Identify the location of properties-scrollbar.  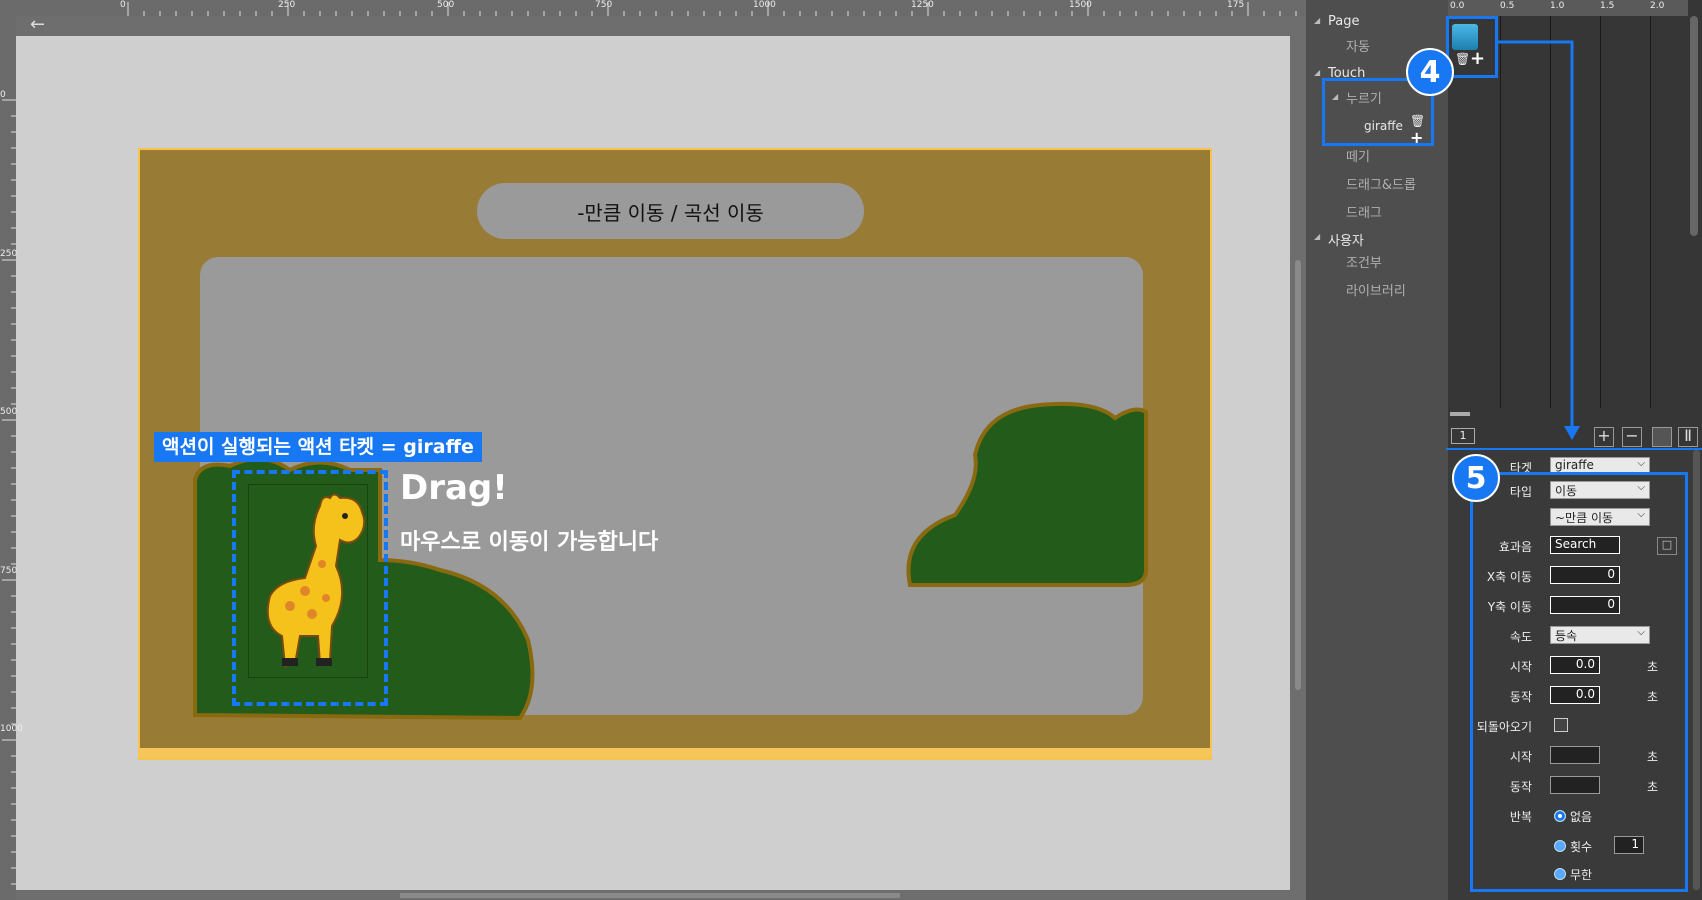
(1696, 670).